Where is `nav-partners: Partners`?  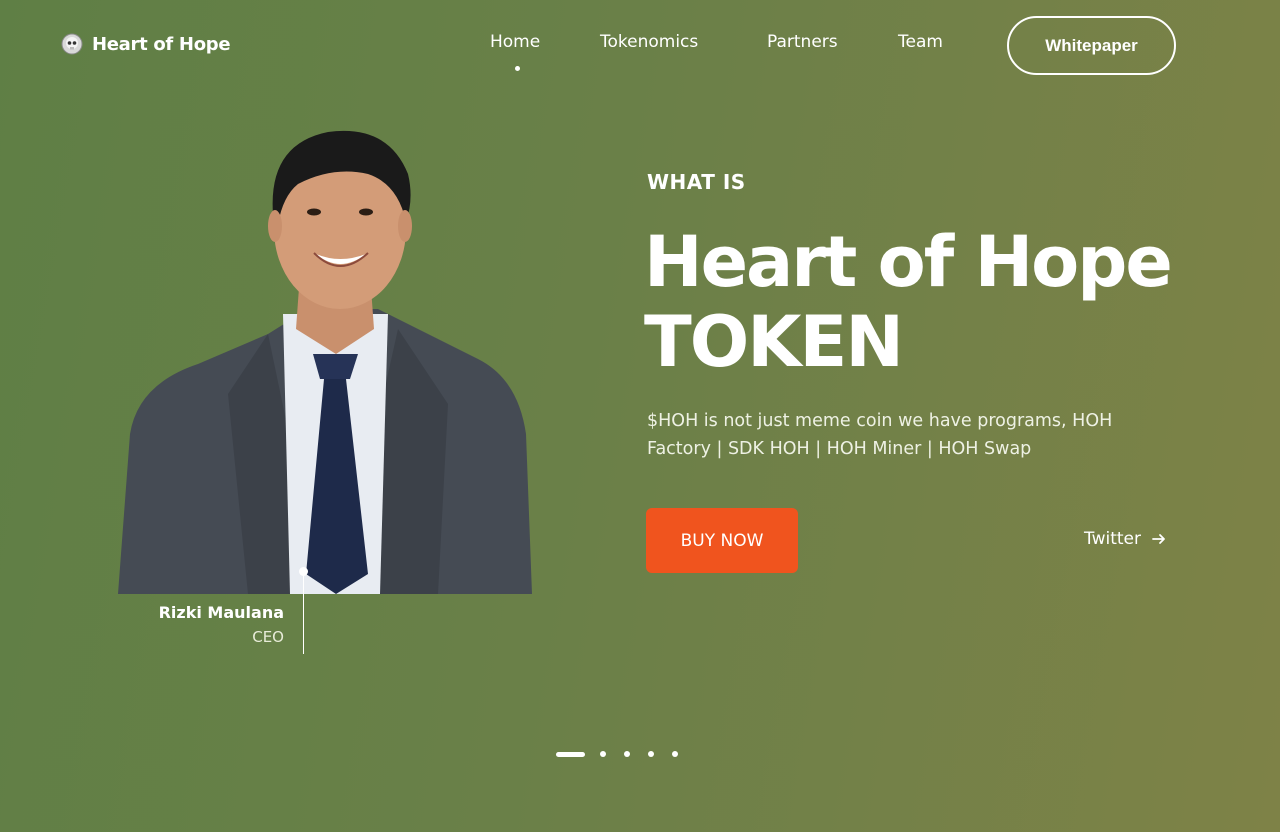 nav-partners: Partners is located at coordinates (802, 42).